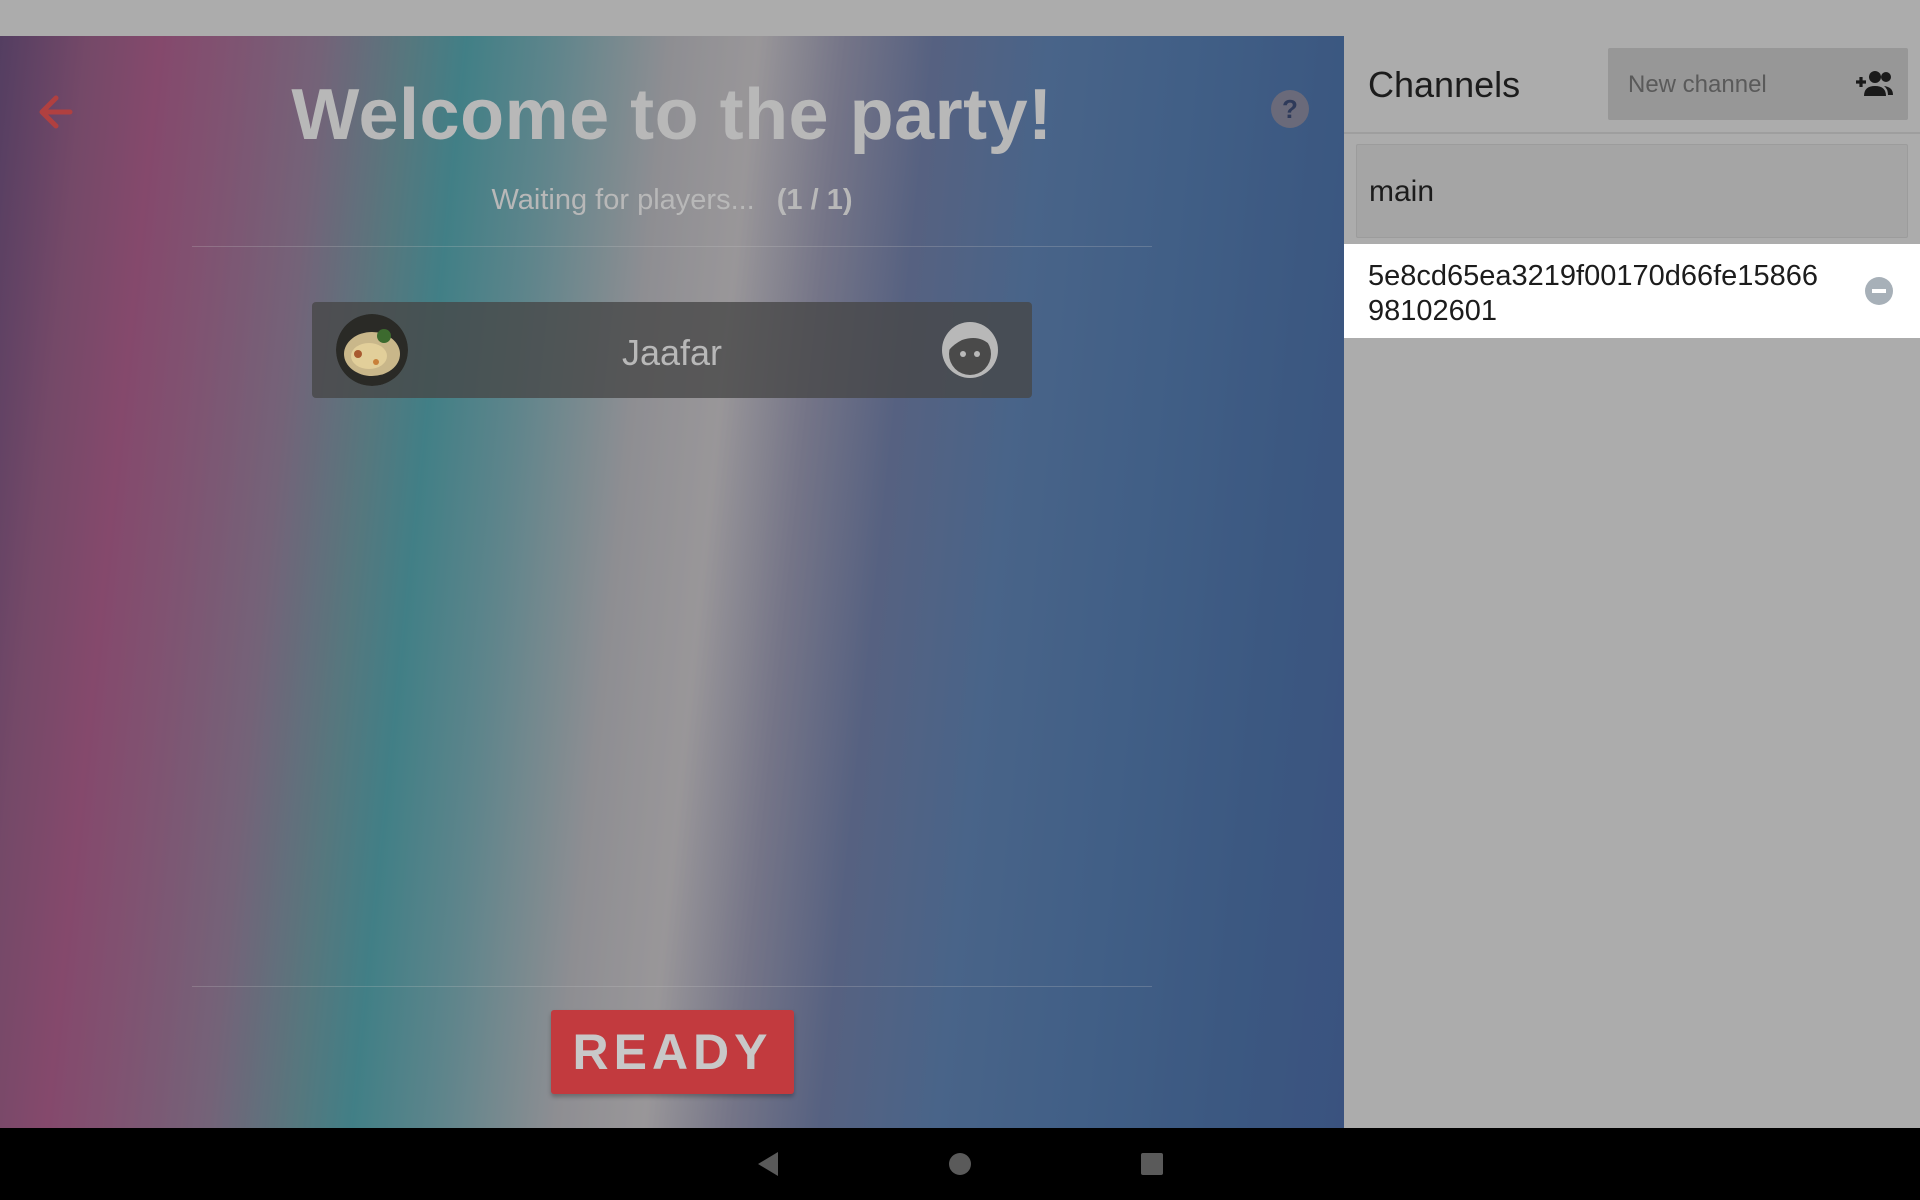  Describe the element at coordinates (1593, 293) in the screenshot. I see `channel-label: 5e8cd65ea3219f00170d66fe1586698102601` at that location.